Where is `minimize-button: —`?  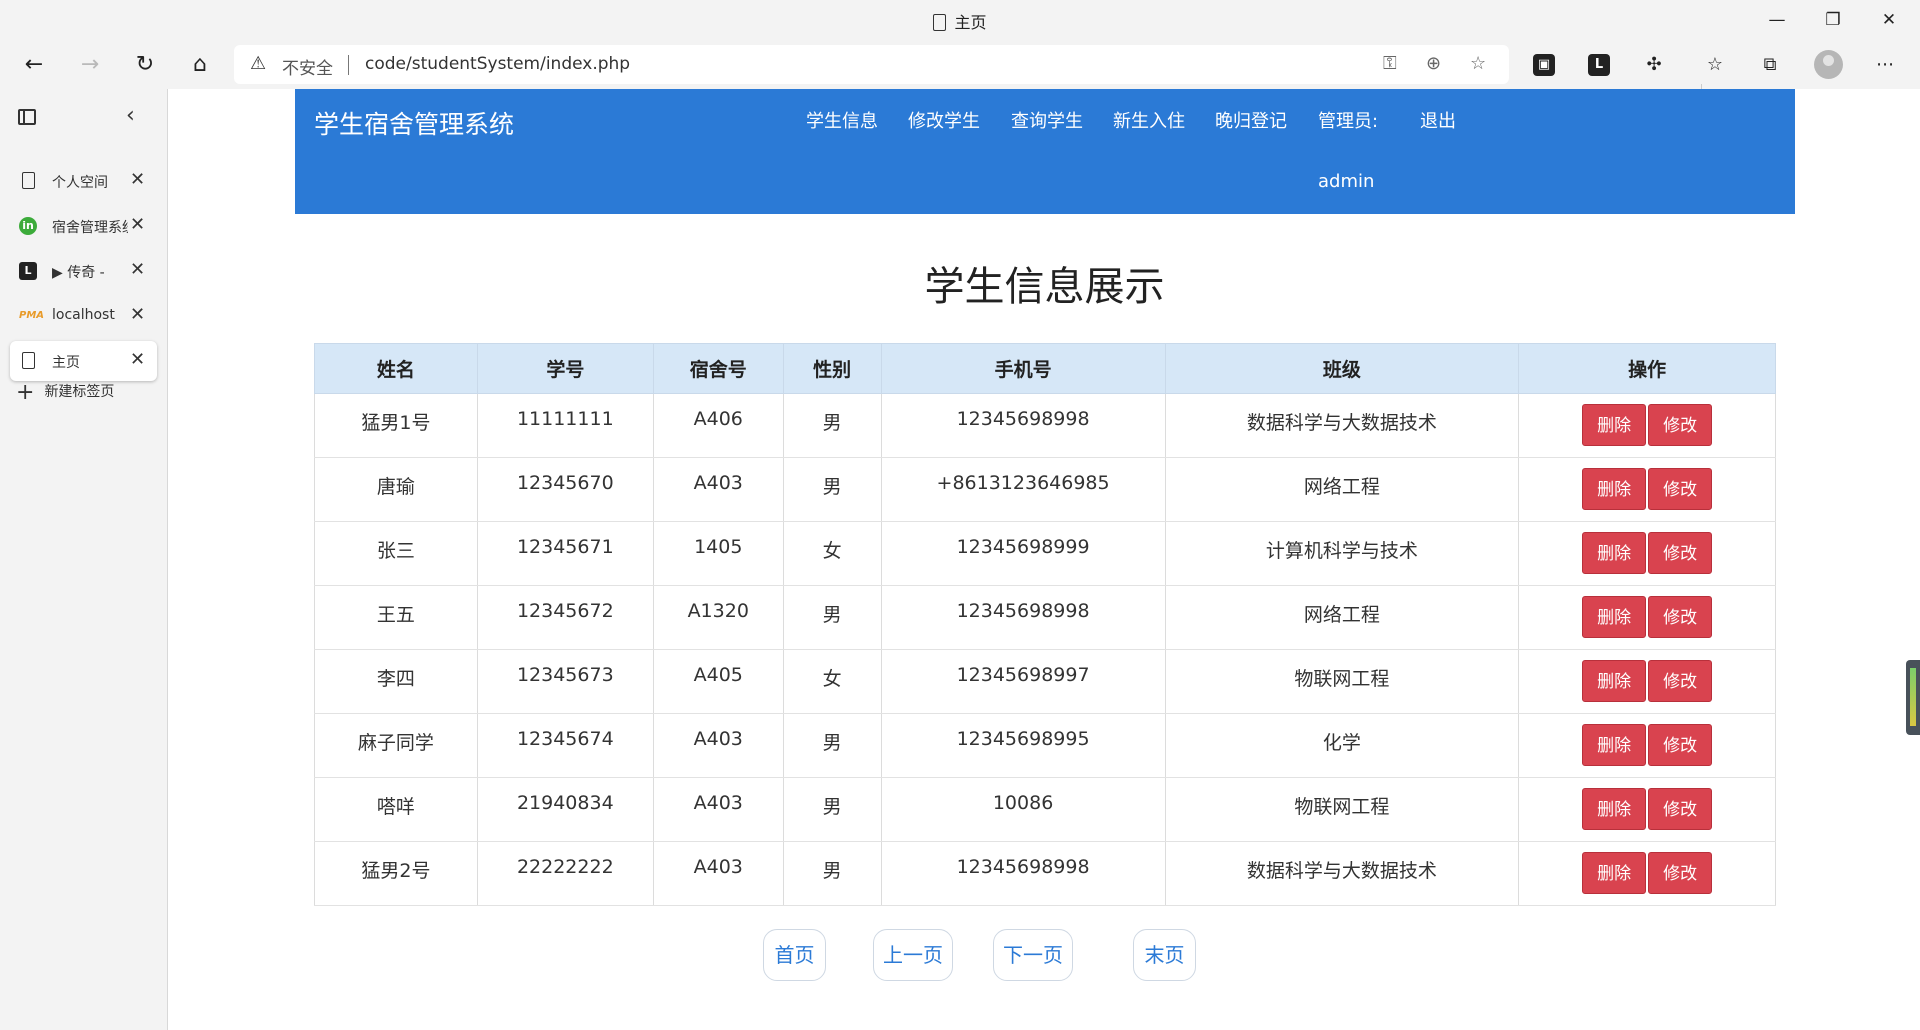 minimize-button: — is located at coordinates (1777, 20).